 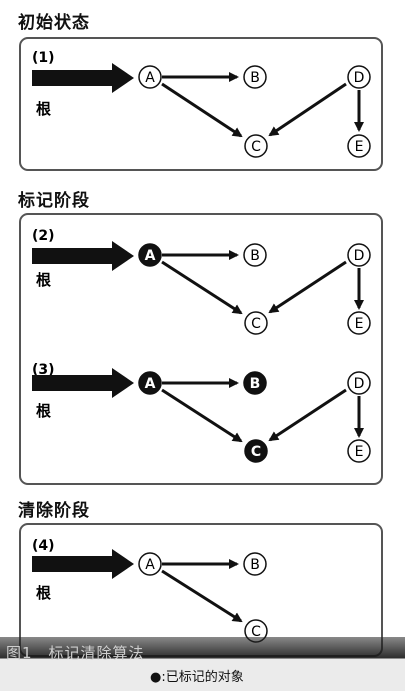 What do you see at coordinates (43, 236) in the screenshot?
I see `panel-2-label: (2)` at bounding box center [43, 236].